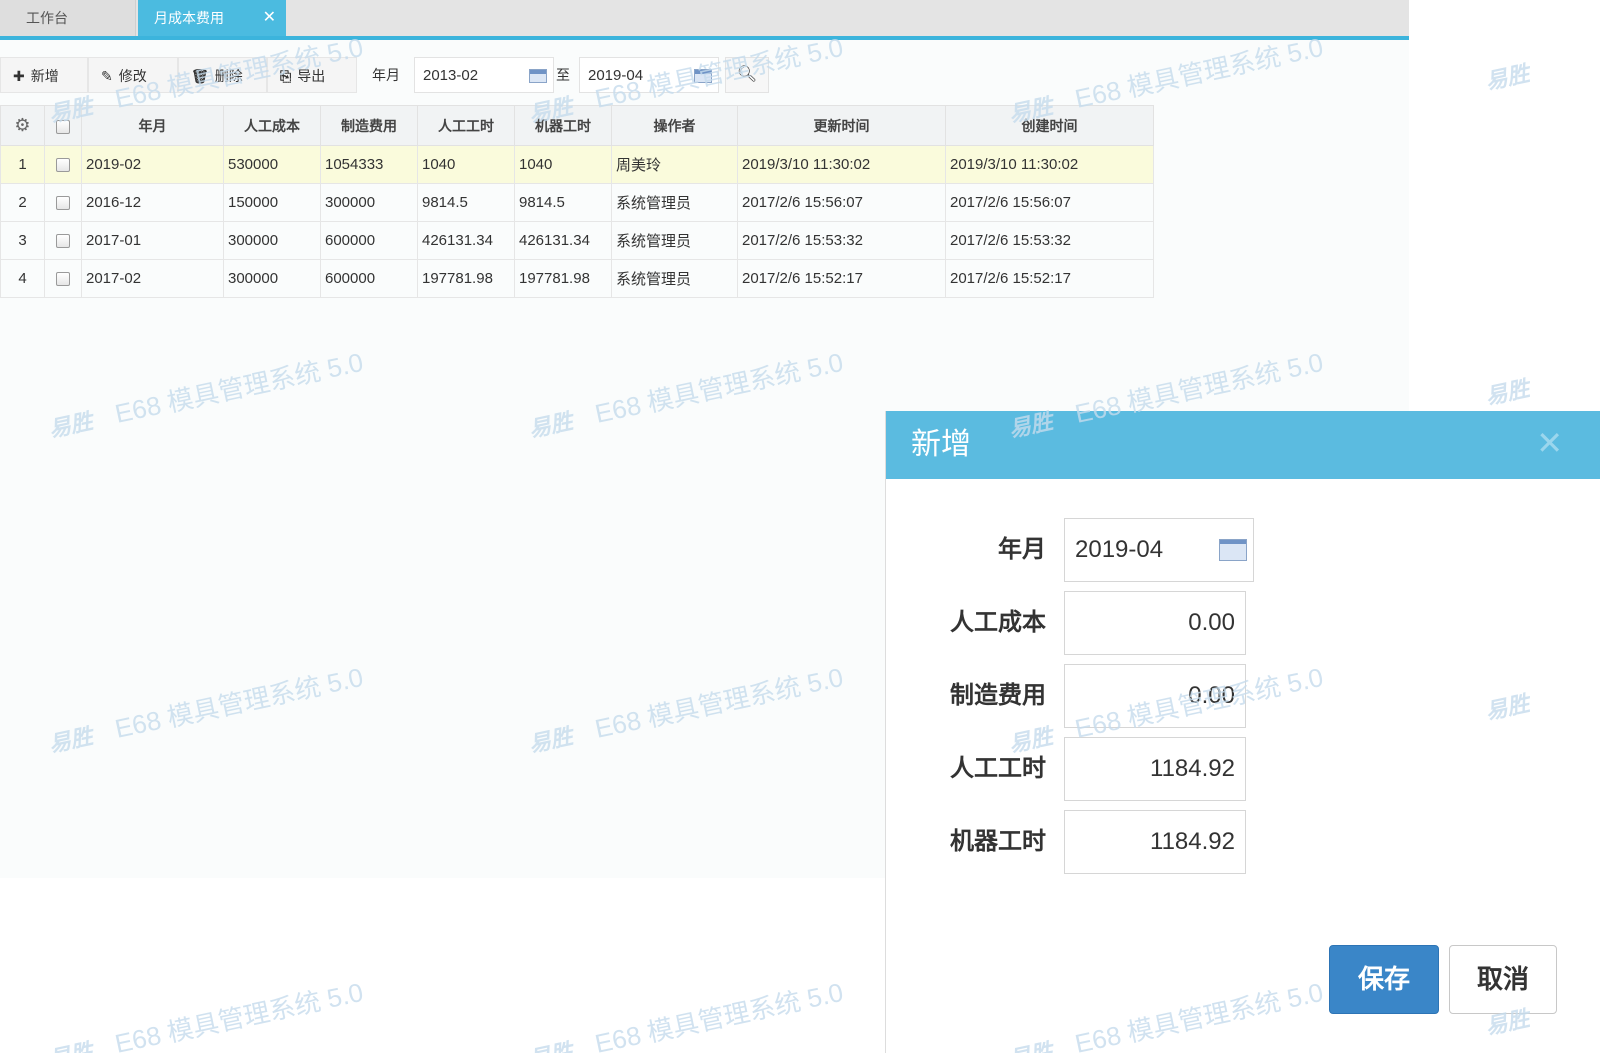 This screenshot has width=1600, height=1053. What do you see at coordinates (152, 164) in the screenshot?
I see `cell-month: 2019-02` at bounding box center [152, 164].